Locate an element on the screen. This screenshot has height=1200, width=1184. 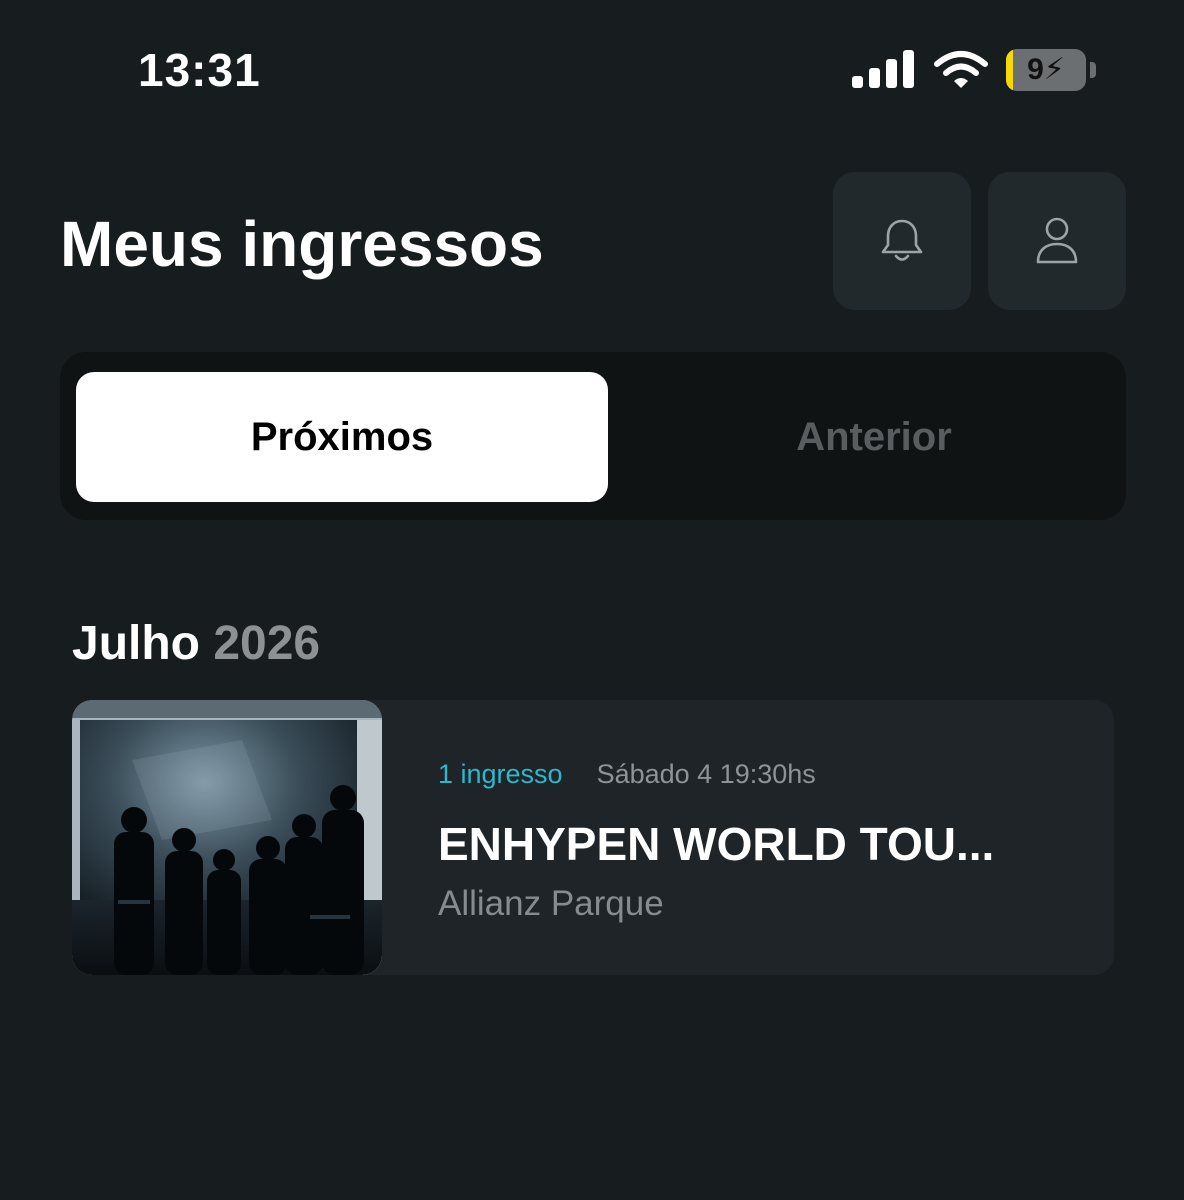
notifications-button is located at coordinates (902, 241).